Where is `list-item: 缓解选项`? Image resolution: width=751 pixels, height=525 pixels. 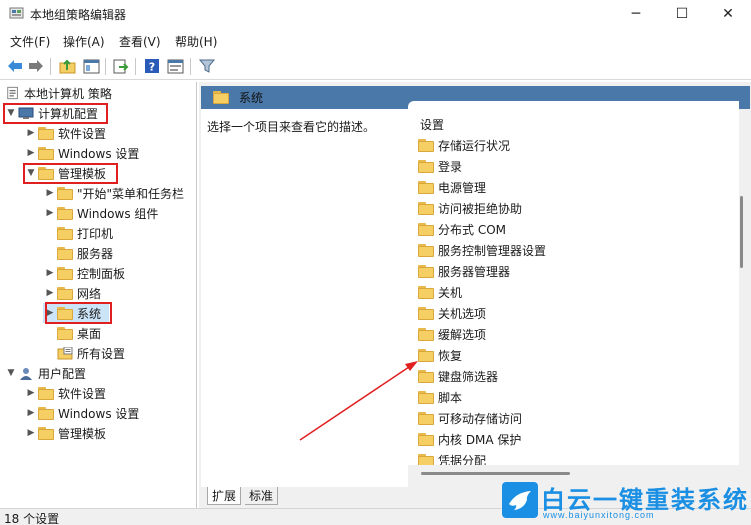 list-item: 缓解选项 is located at coordinates (452, 334).